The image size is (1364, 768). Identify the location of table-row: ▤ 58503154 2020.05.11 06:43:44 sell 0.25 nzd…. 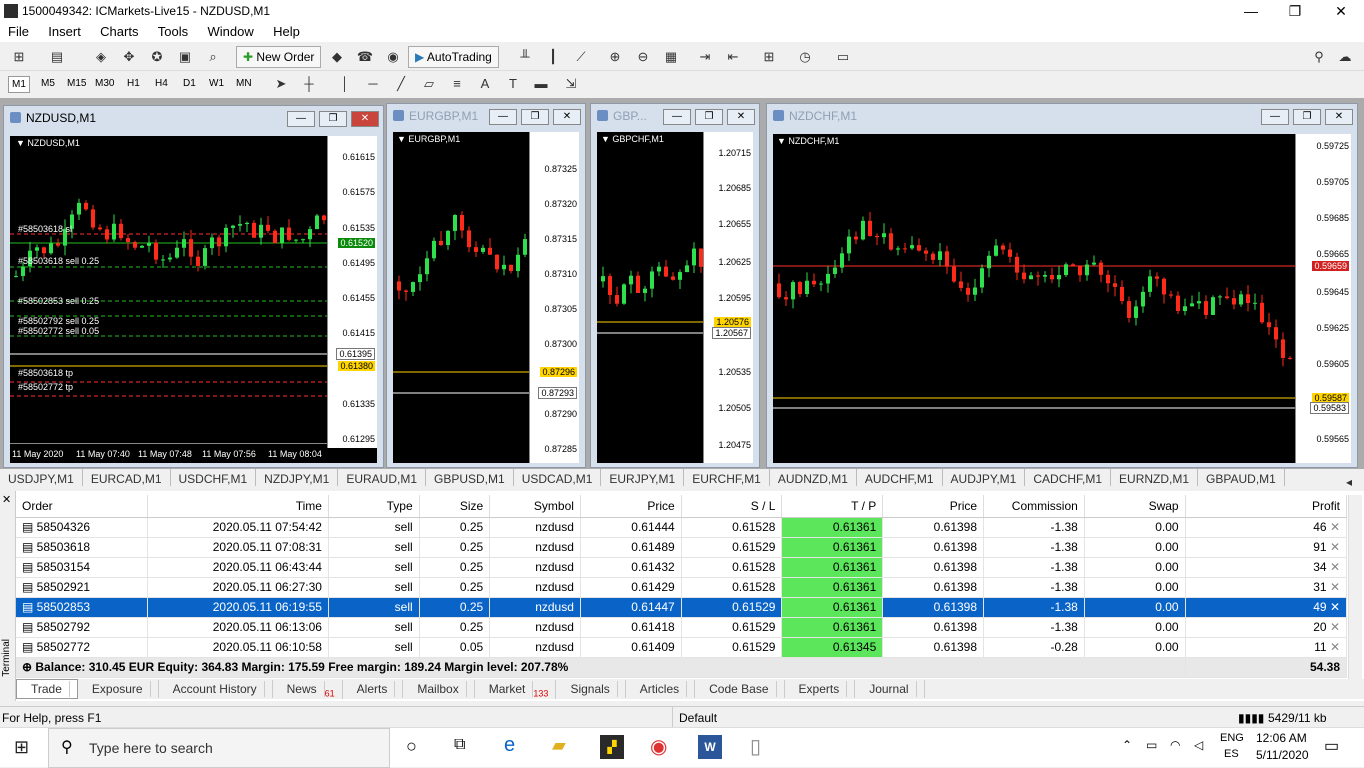
(682, 567).